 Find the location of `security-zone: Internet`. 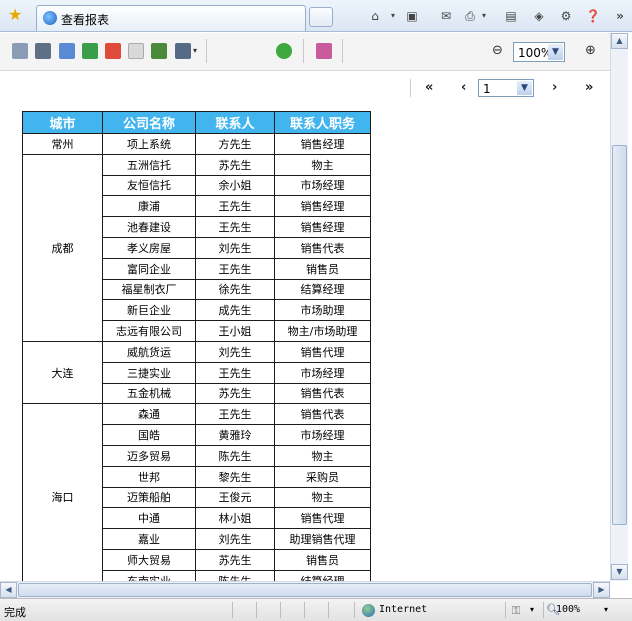

security-zone: Internet is located at coordinates (403, 609).